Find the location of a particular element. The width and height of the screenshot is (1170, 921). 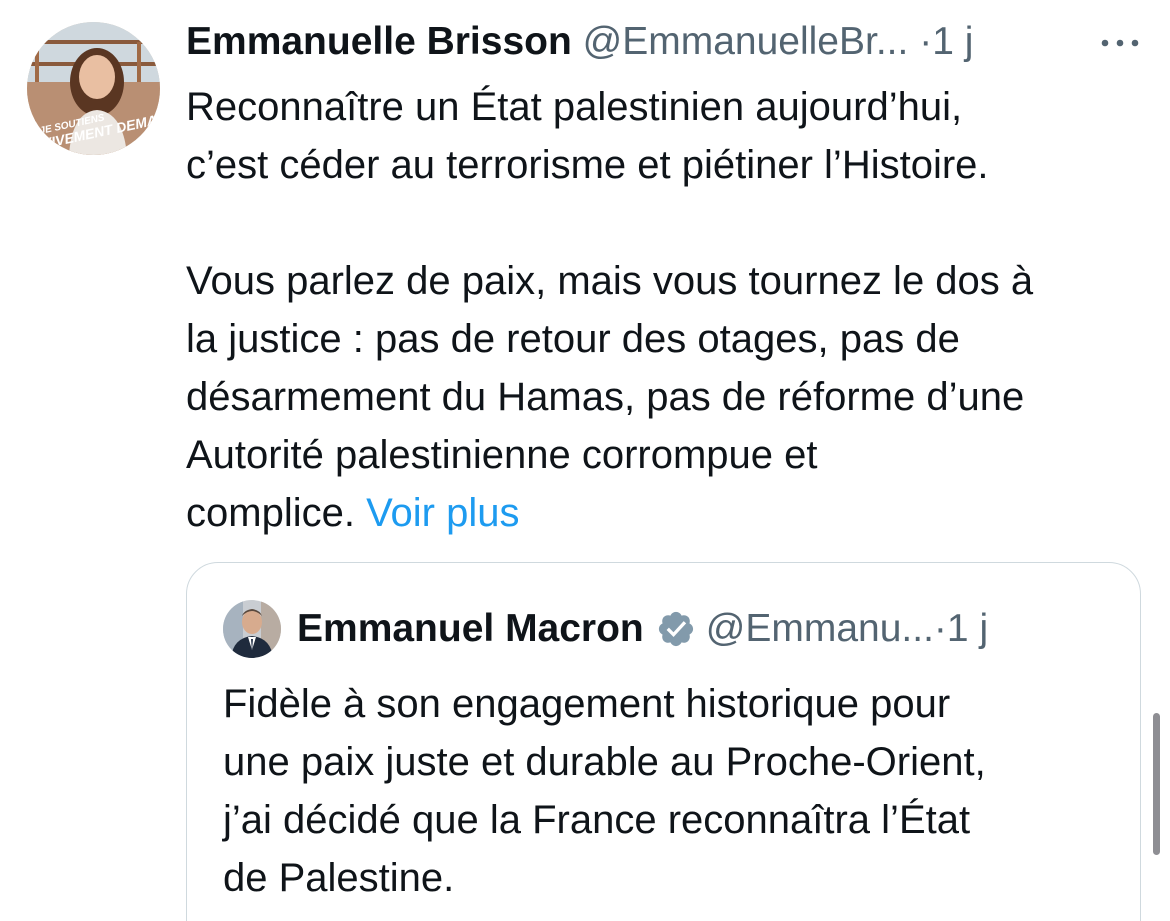

verified-badge-icon is located at coordinates (675, 629).